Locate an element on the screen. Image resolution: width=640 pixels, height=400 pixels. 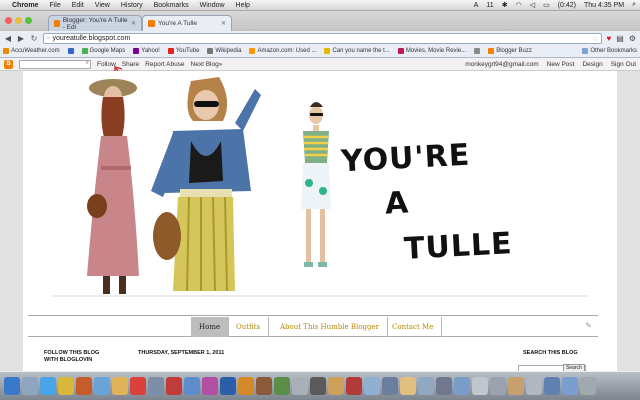
spotlight-icon: ⌕ is located at coordinates (634, 5).